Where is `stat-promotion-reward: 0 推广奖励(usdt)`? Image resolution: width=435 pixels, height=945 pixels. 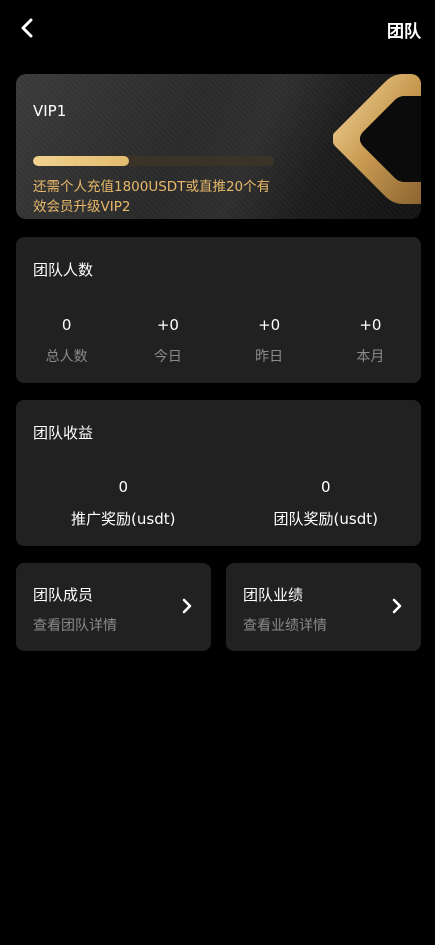 stat-promotion-reward: 0 推广奖励(usdt) is located at coordinates (117, 503).